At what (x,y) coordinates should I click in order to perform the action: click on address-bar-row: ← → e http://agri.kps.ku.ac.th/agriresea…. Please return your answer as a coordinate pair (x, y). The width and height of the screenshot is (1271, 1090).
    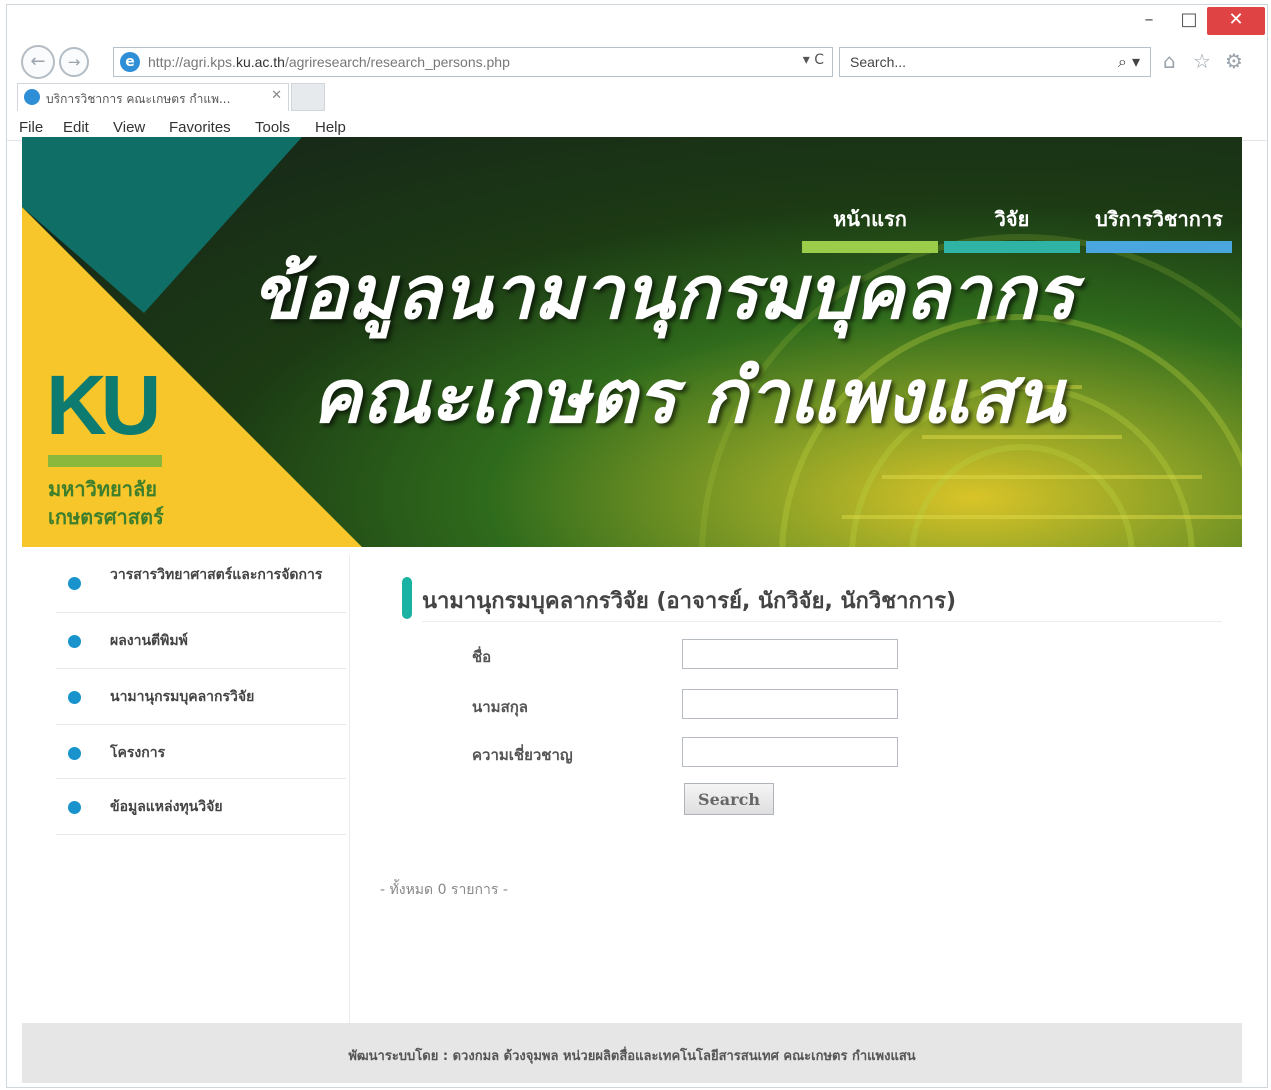
    Looking at the image, I should click on (637, 61).